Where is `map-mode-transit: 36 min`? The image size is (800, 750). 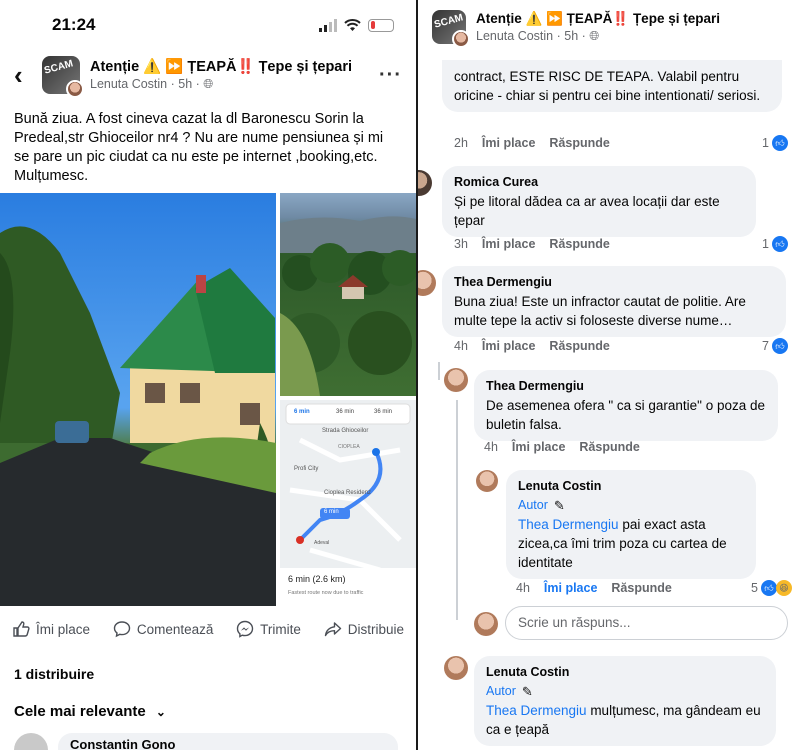 map-mode-transit: 36 min is located at coordinates (345, 412).